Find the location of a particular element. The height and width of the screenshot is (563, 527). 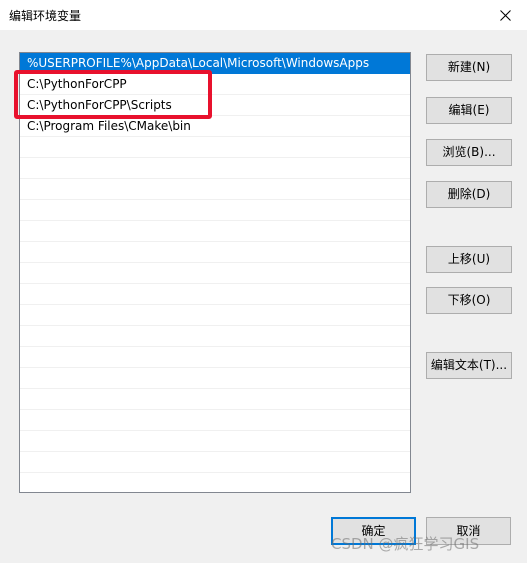

edit-button: 编辑(E) is located at coordinates (469, 110).